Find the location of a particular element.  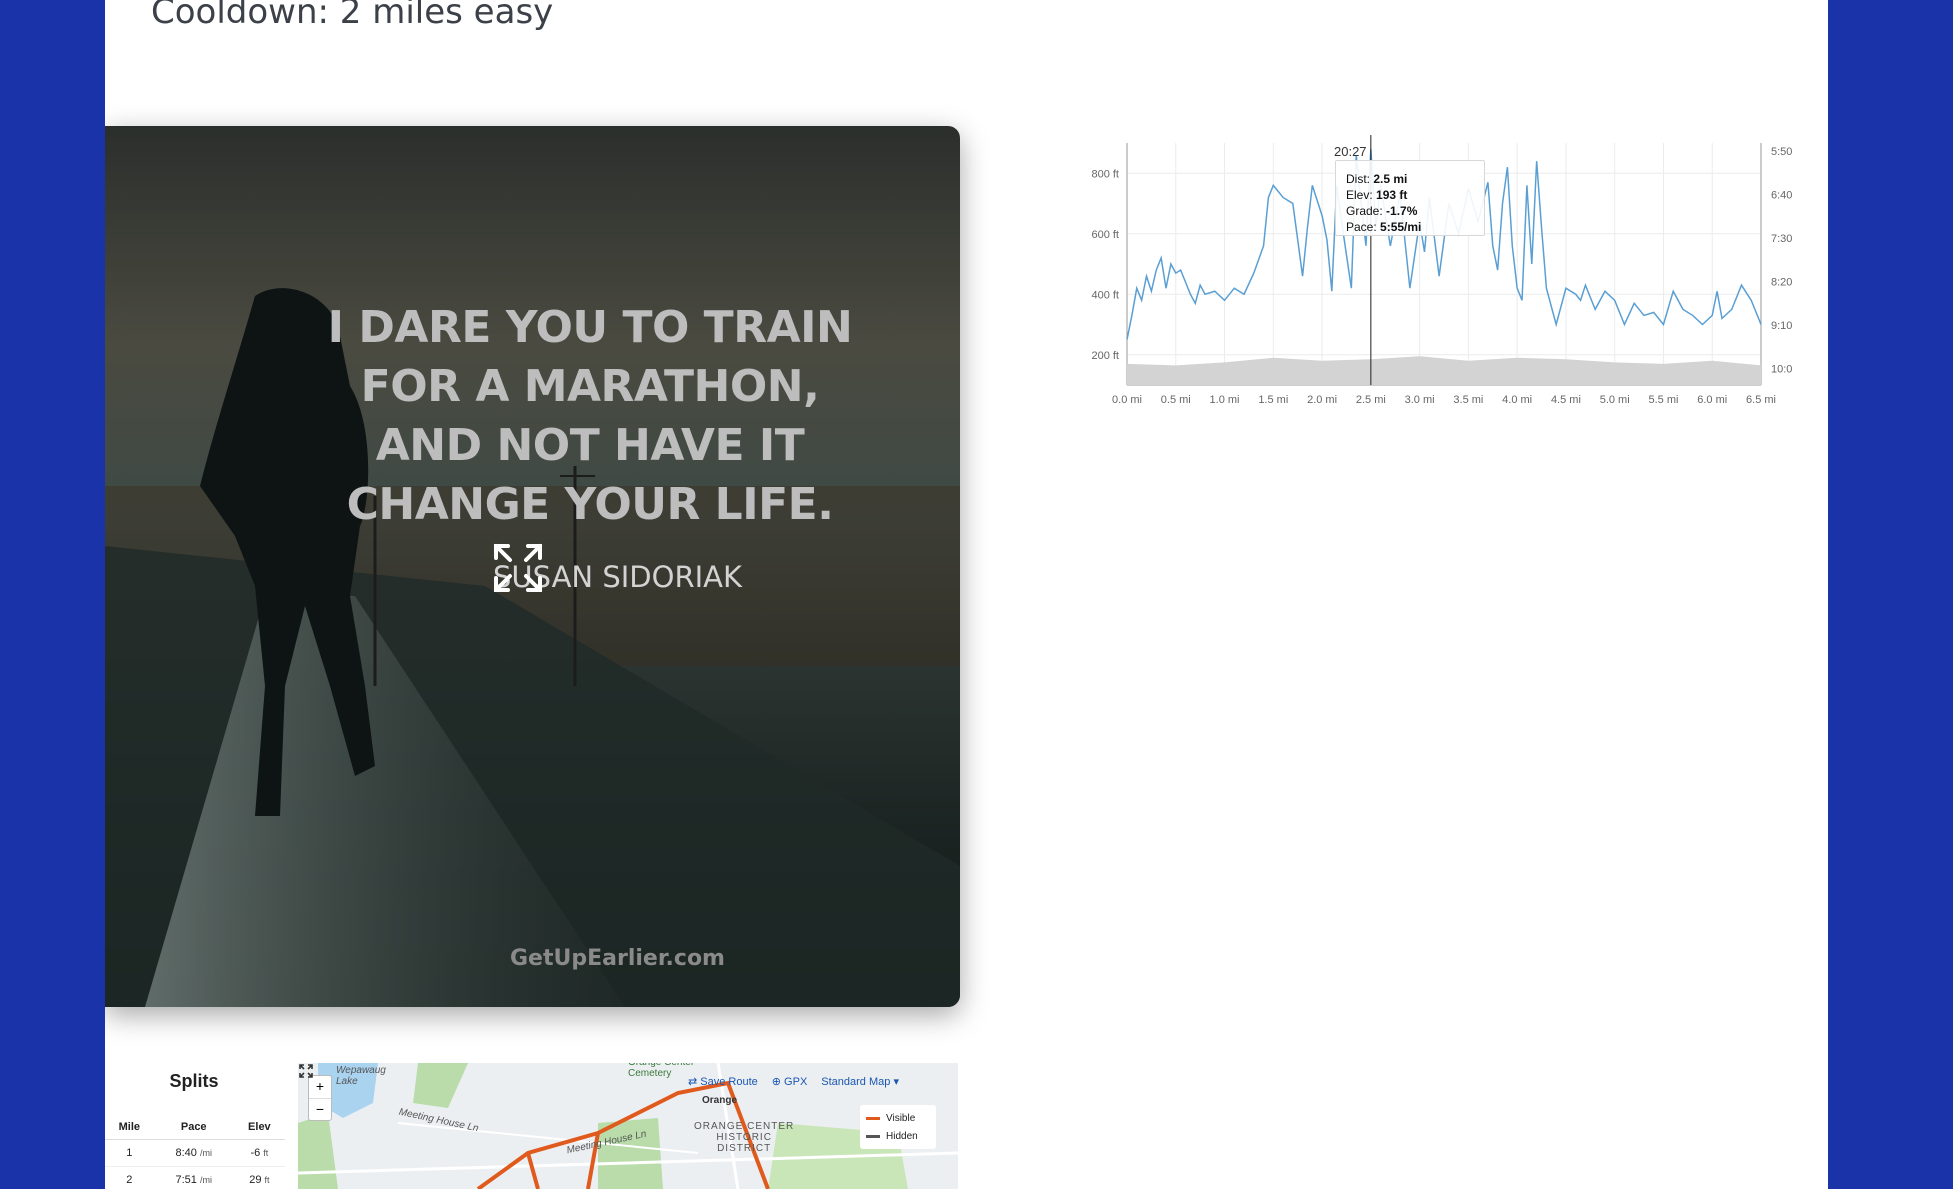

split-elev: -6 ft is located at coordinates (259, 1153).